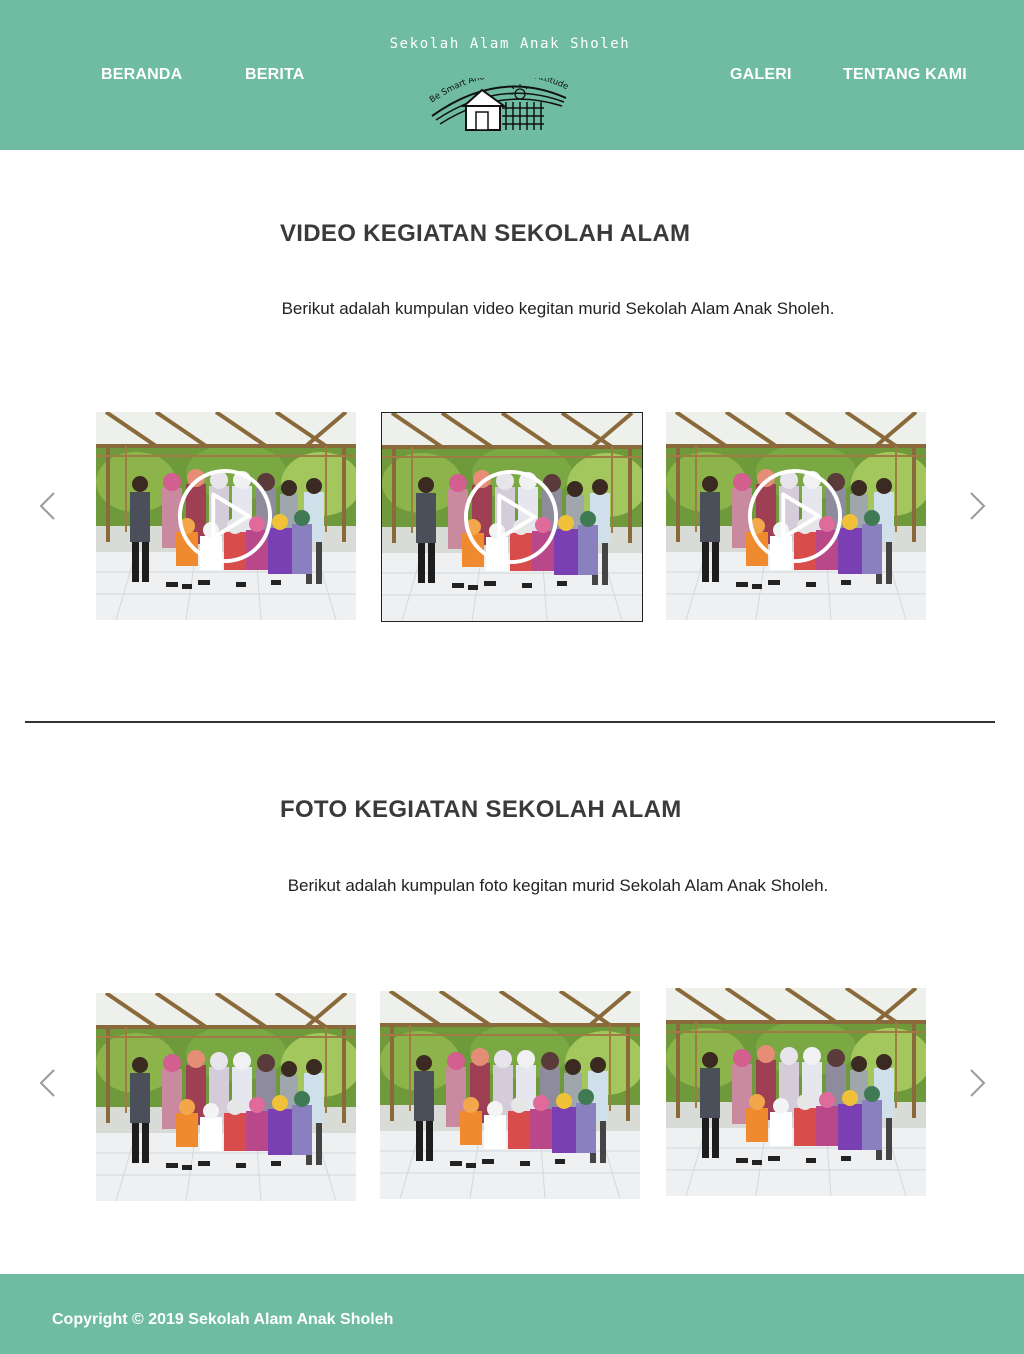 This screenshot has width=1024, height=1354. Describe the element at coordinates (481, 809) in the screenshot. I see `foto-section-title: FOTO KEGIATAN SEKOLAH ALAM` at that location.